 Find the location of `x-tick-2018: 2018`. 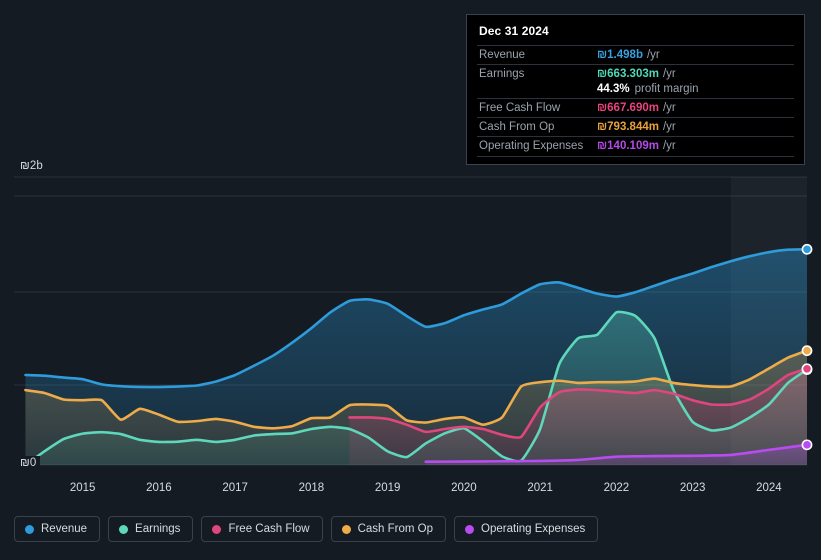

x-tick-2018: 2018 is located at coordinates (311, 488).